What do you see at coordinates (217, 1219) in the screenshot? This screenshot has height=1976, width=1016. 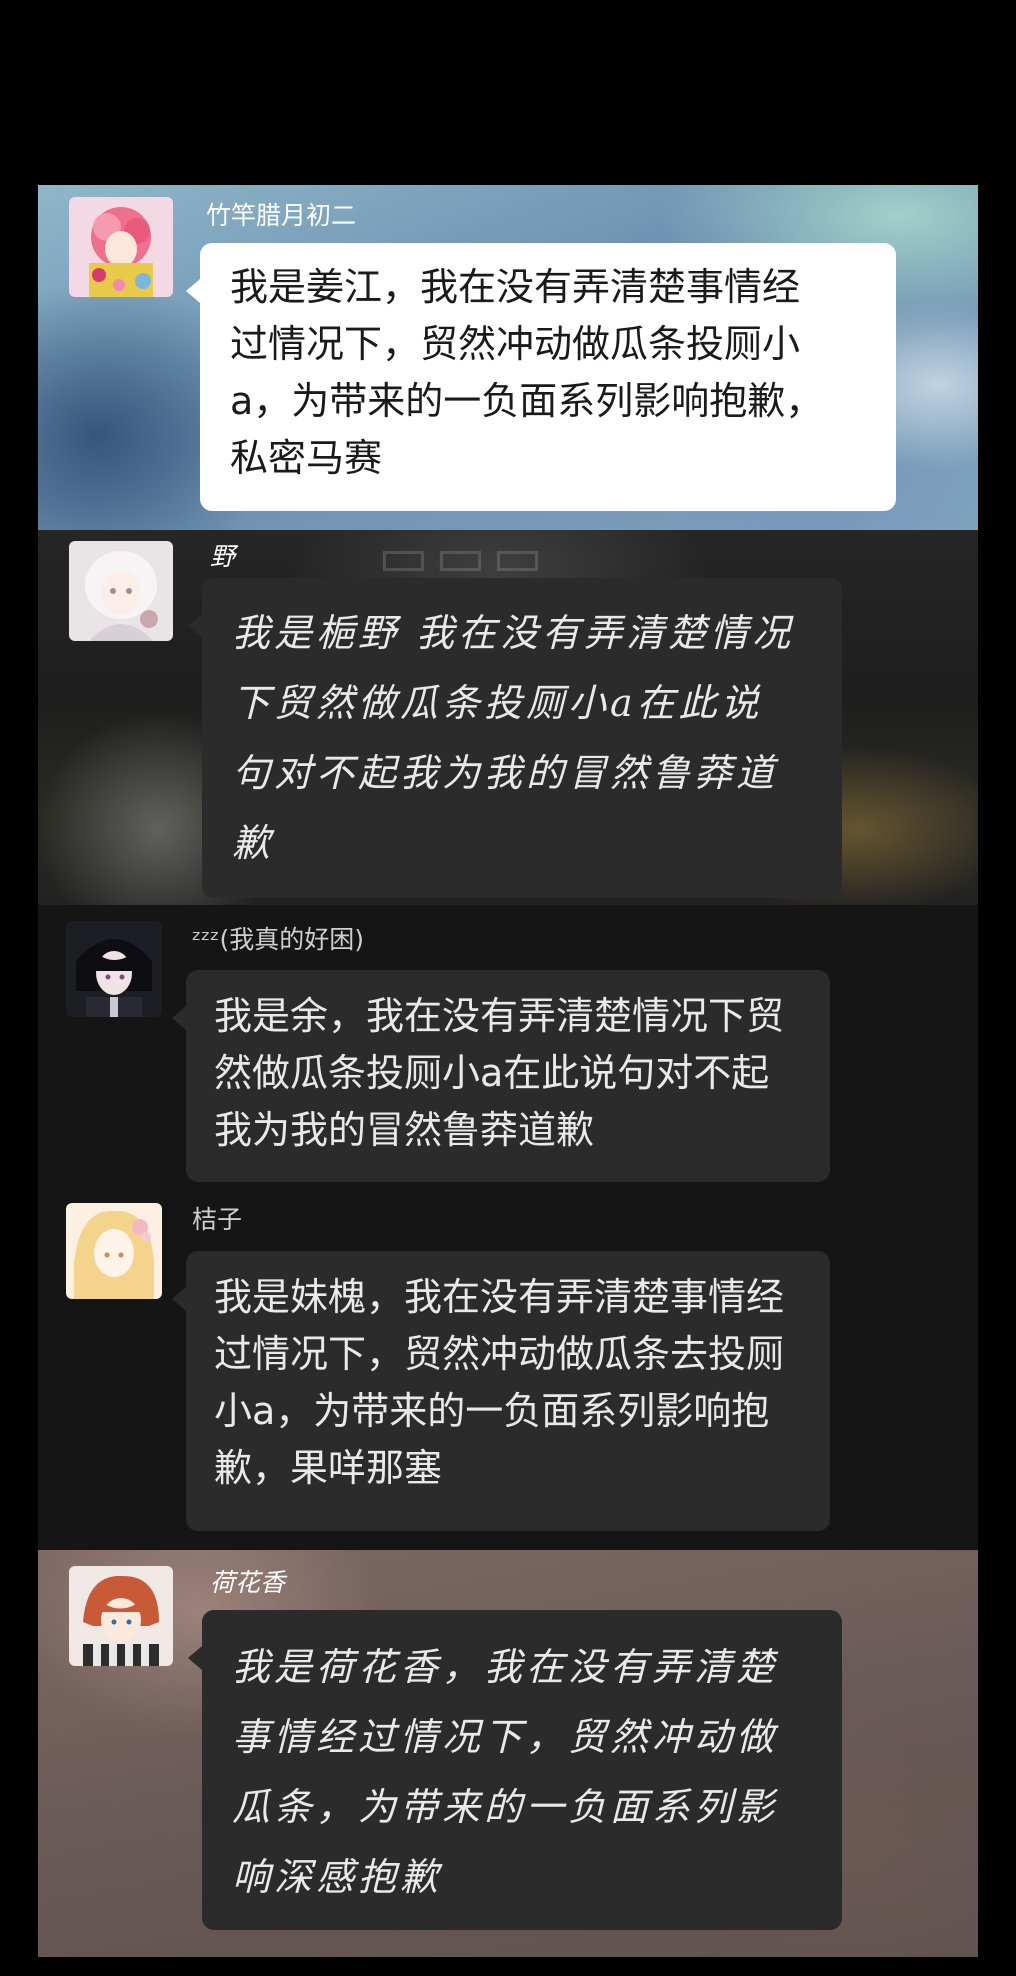 I see `sender-name: 桔子` at bounding box center [217, 1219].